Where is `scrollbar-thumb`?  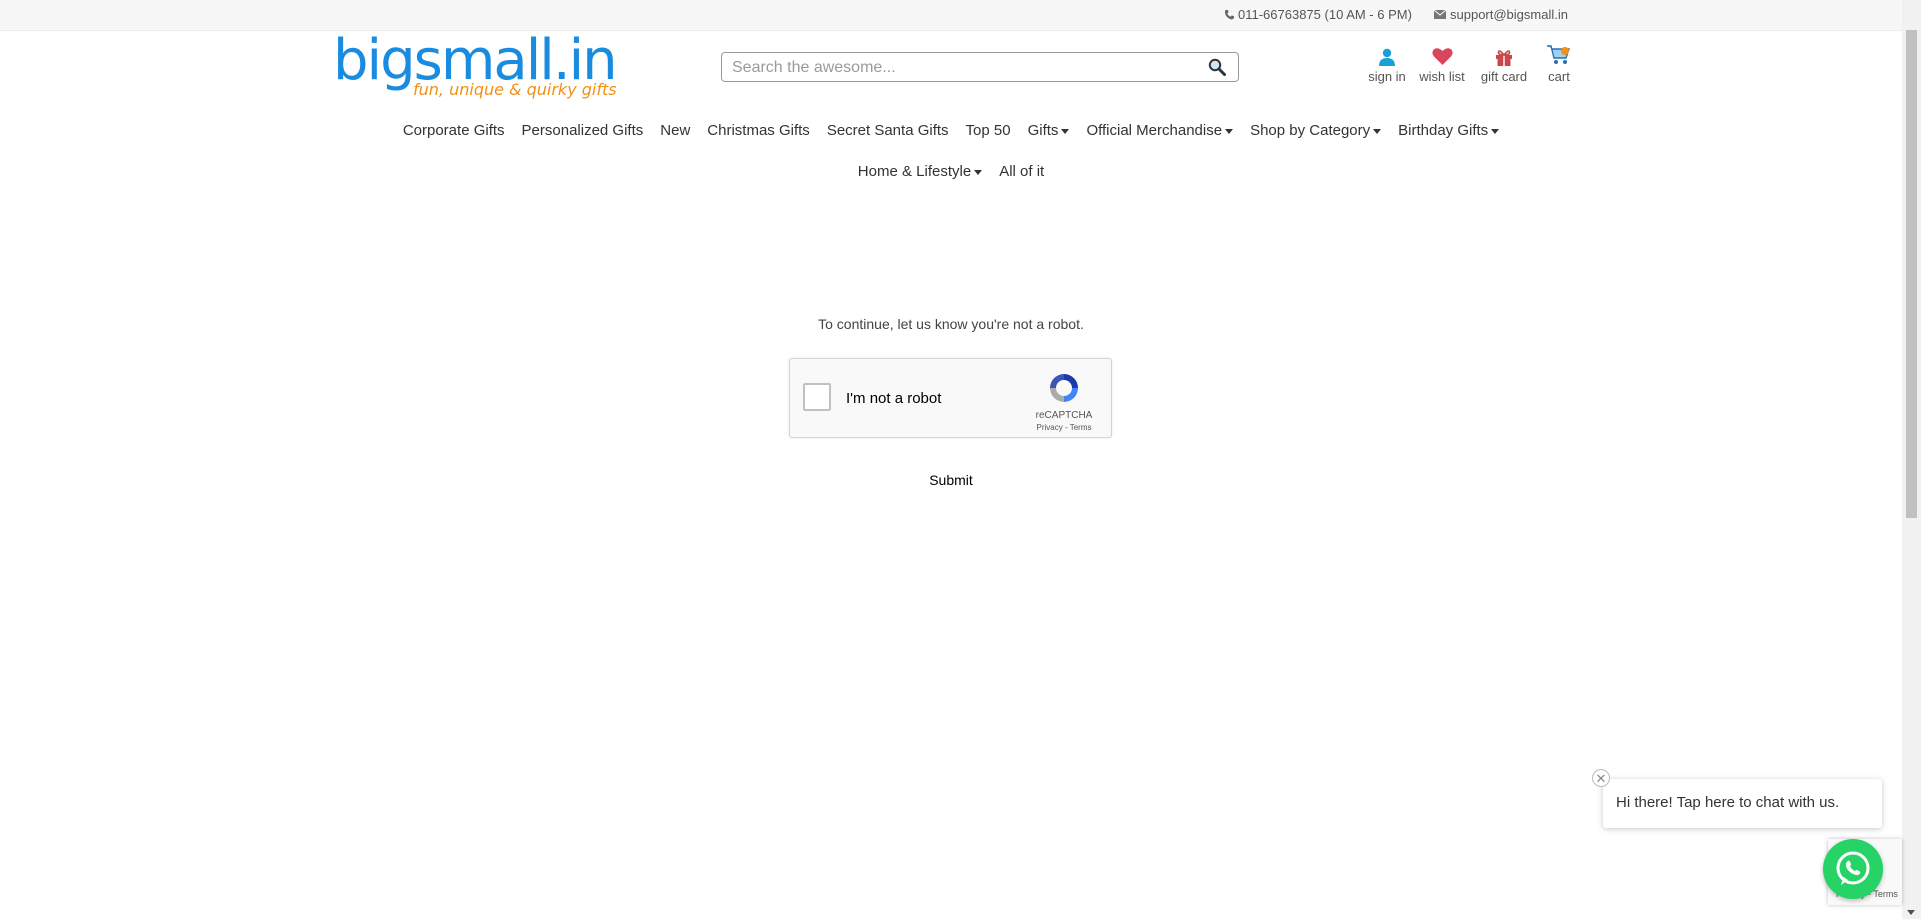 scrollbar-thumb is located at coordinates (1911, 274).